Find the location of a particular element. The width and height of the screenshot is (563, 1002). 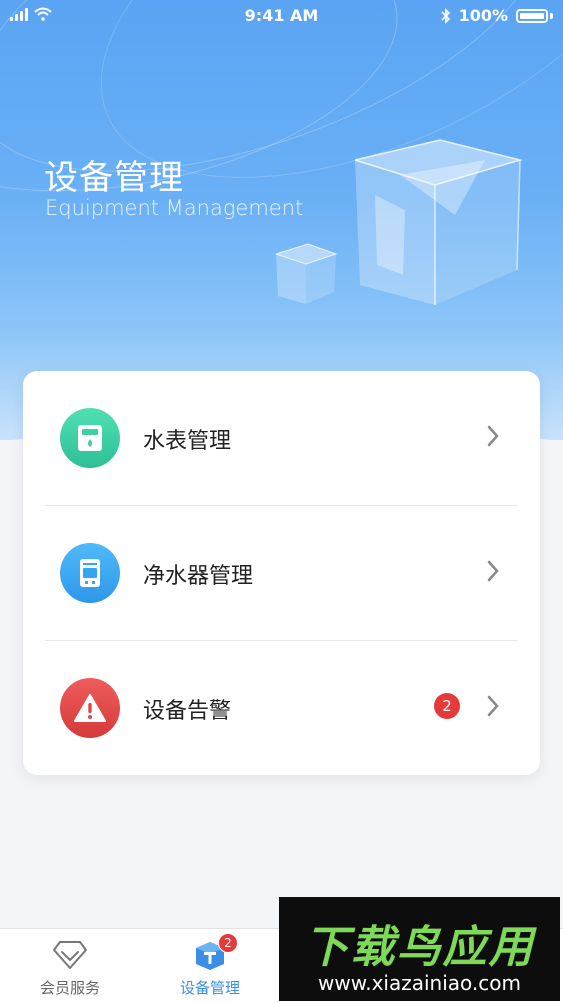

watermark-url: www.xiazainiao.com is located at coordinates (419, 983).